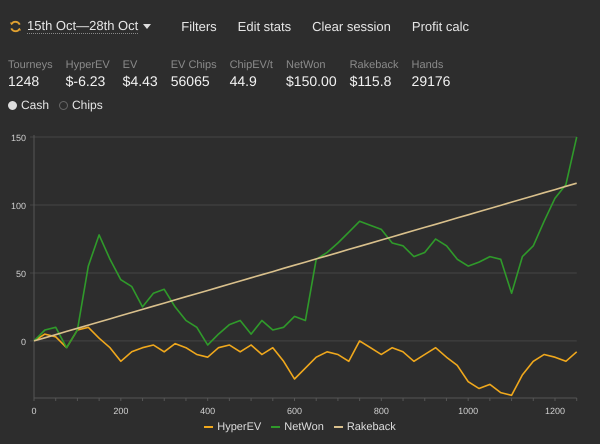 This screenshot has width=600, height=444. I want to click on stat-label: EV, so click(130, 65).